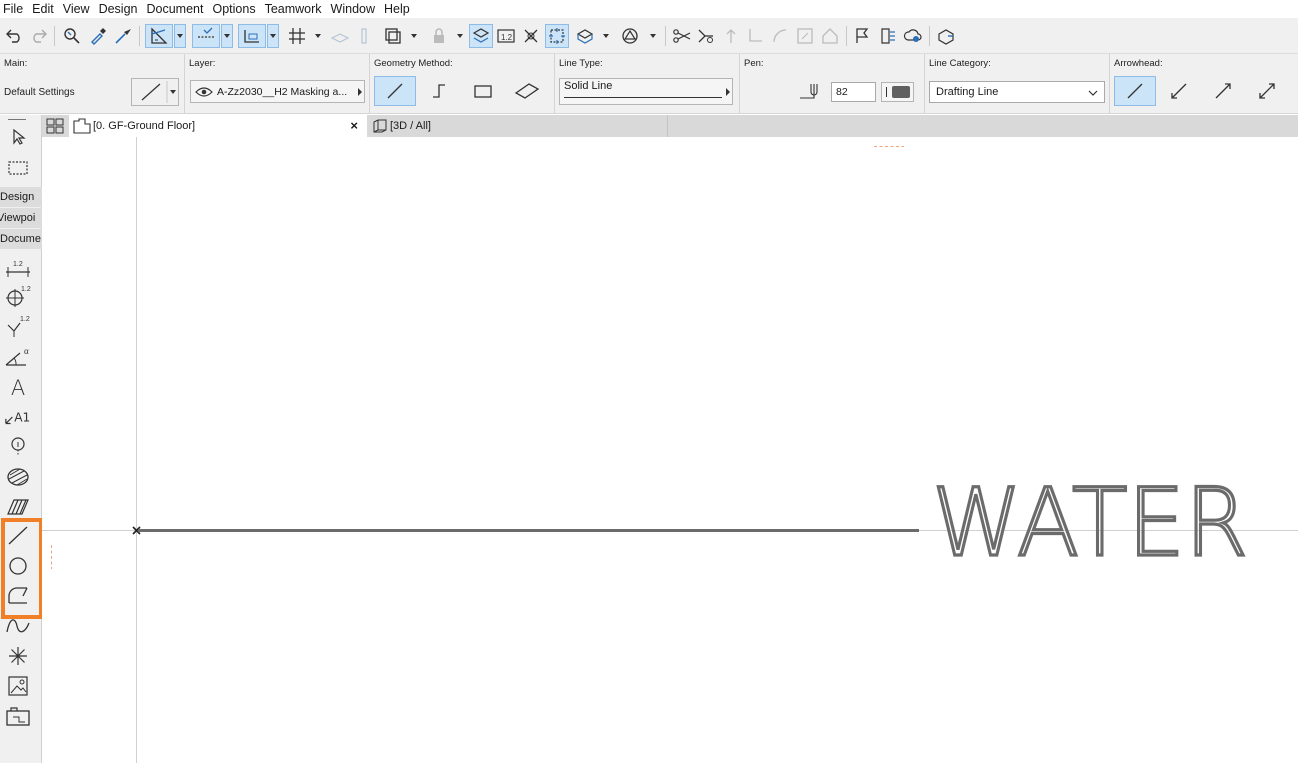 The image size is (1298, 763). What do you see at coordinates (76, 9) in the screenshot?
I see `menu-view: View` at bounding box center [76, 9].